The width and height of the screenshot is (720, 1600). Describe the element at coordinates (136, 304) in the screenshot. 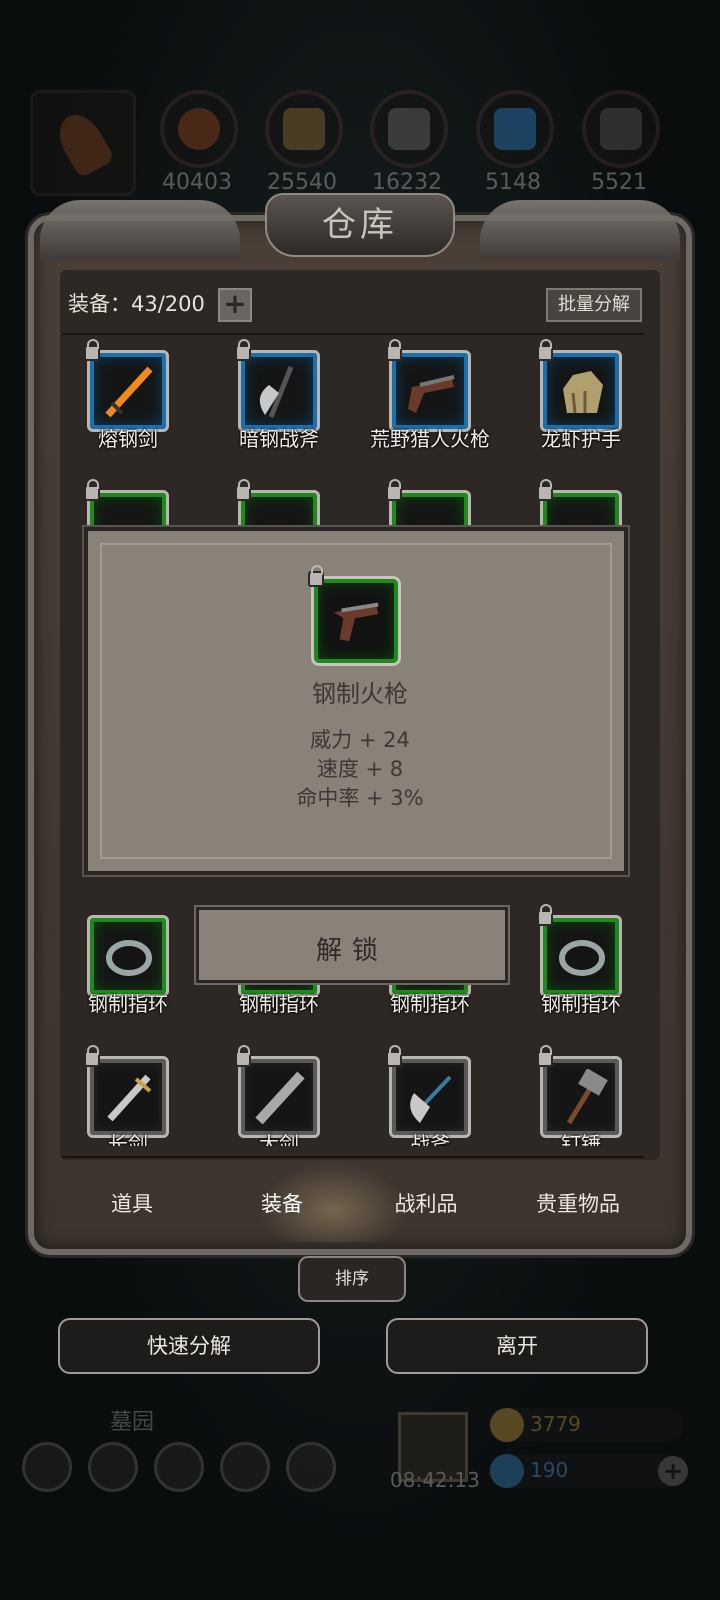

I see `equip-capacity: 装备：43/200` at that location.